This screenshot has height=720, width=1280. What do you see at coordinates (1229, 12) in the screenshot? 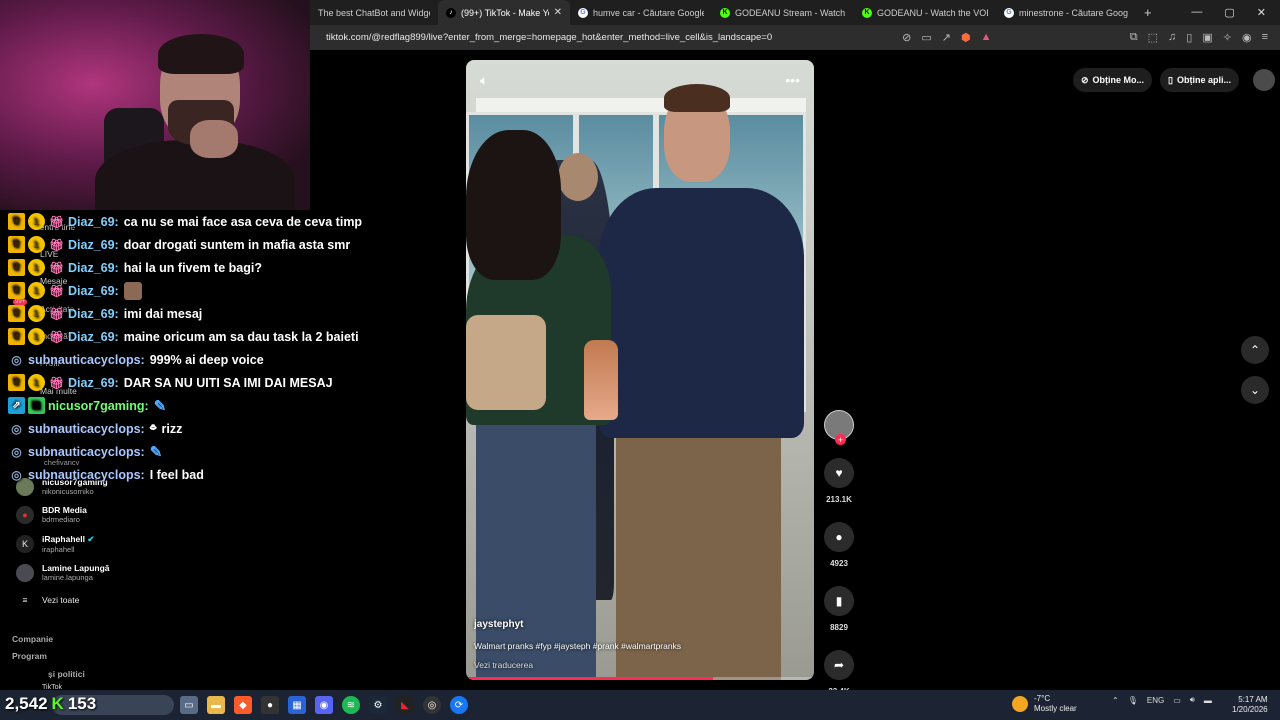
I see `maximize-icon: ▢` at bounding box center [1229, 12].